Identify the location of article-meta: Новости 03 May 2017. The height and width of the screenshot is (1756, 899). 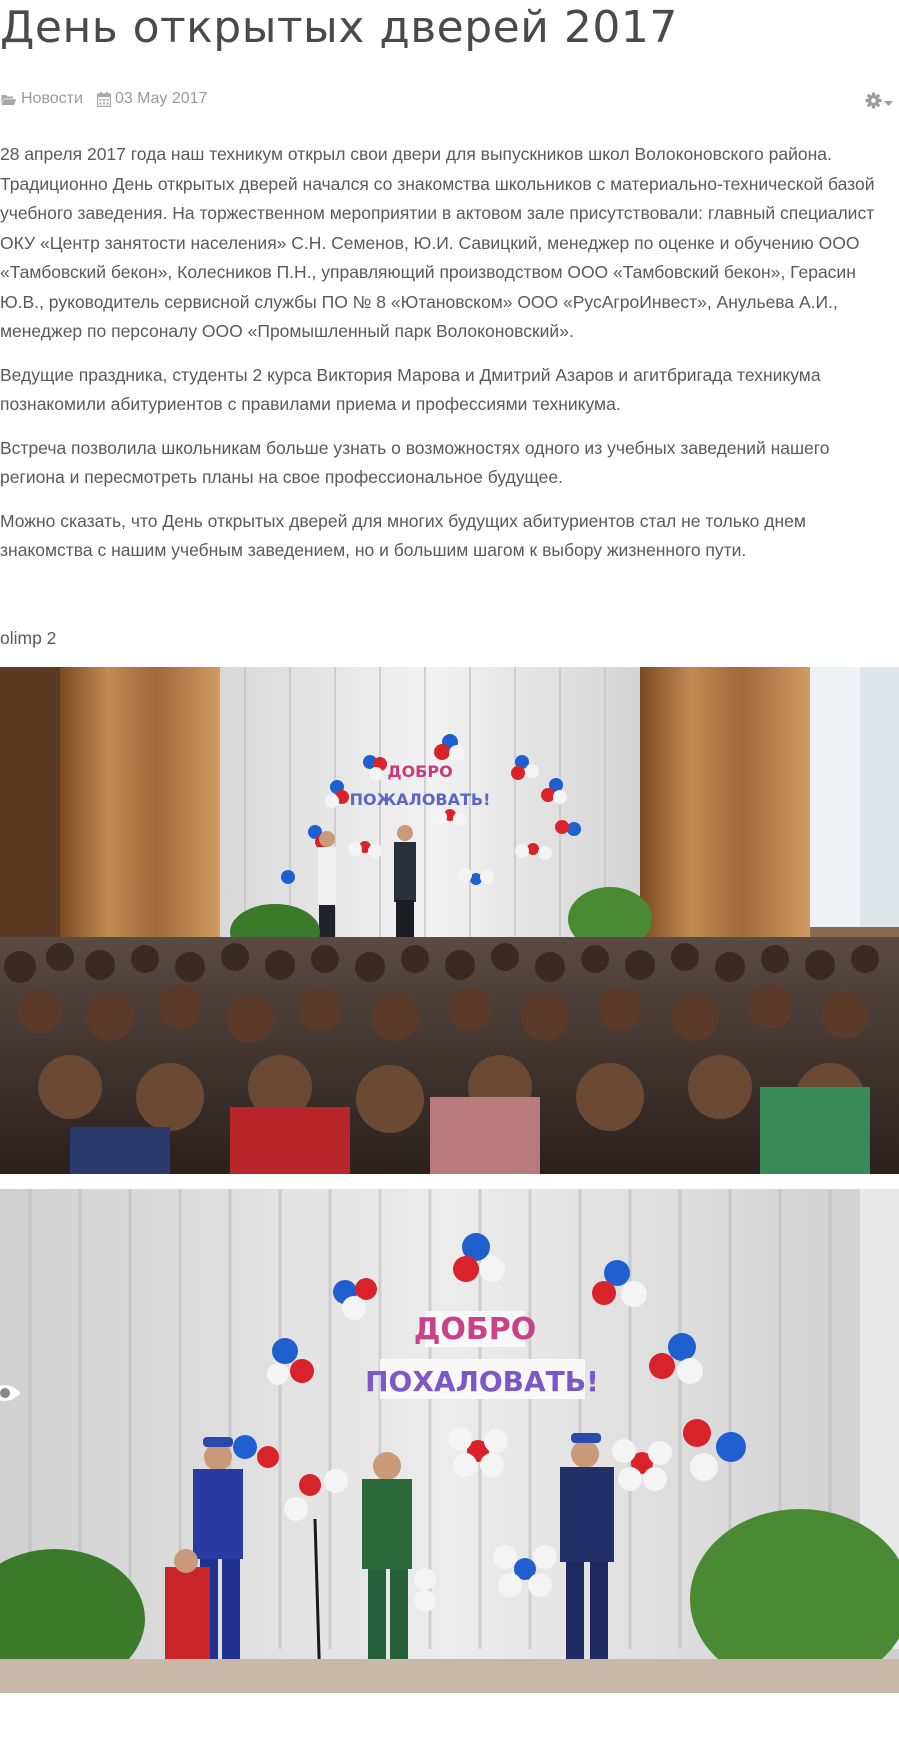
(103, 99).